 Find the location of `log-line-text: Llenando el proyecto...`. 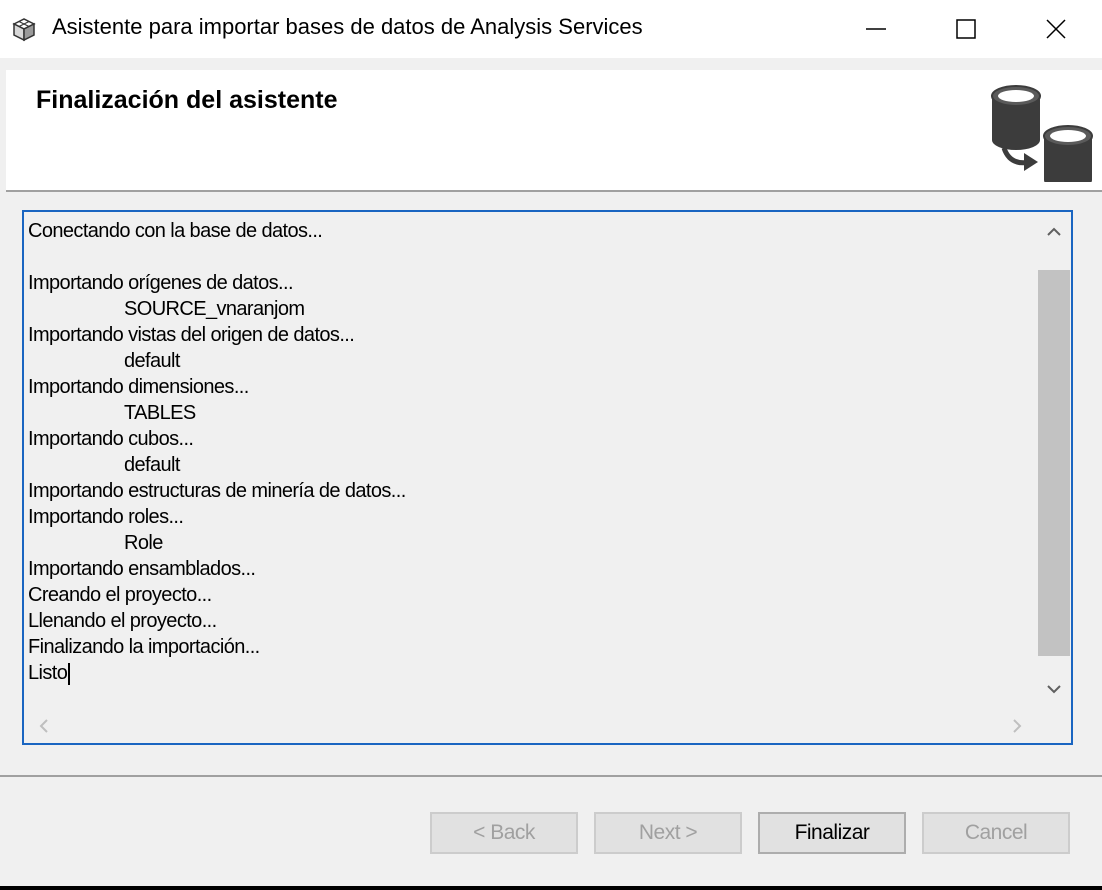

log-line-text: Llenando el proyecto... is located at coordinates (122, 621).